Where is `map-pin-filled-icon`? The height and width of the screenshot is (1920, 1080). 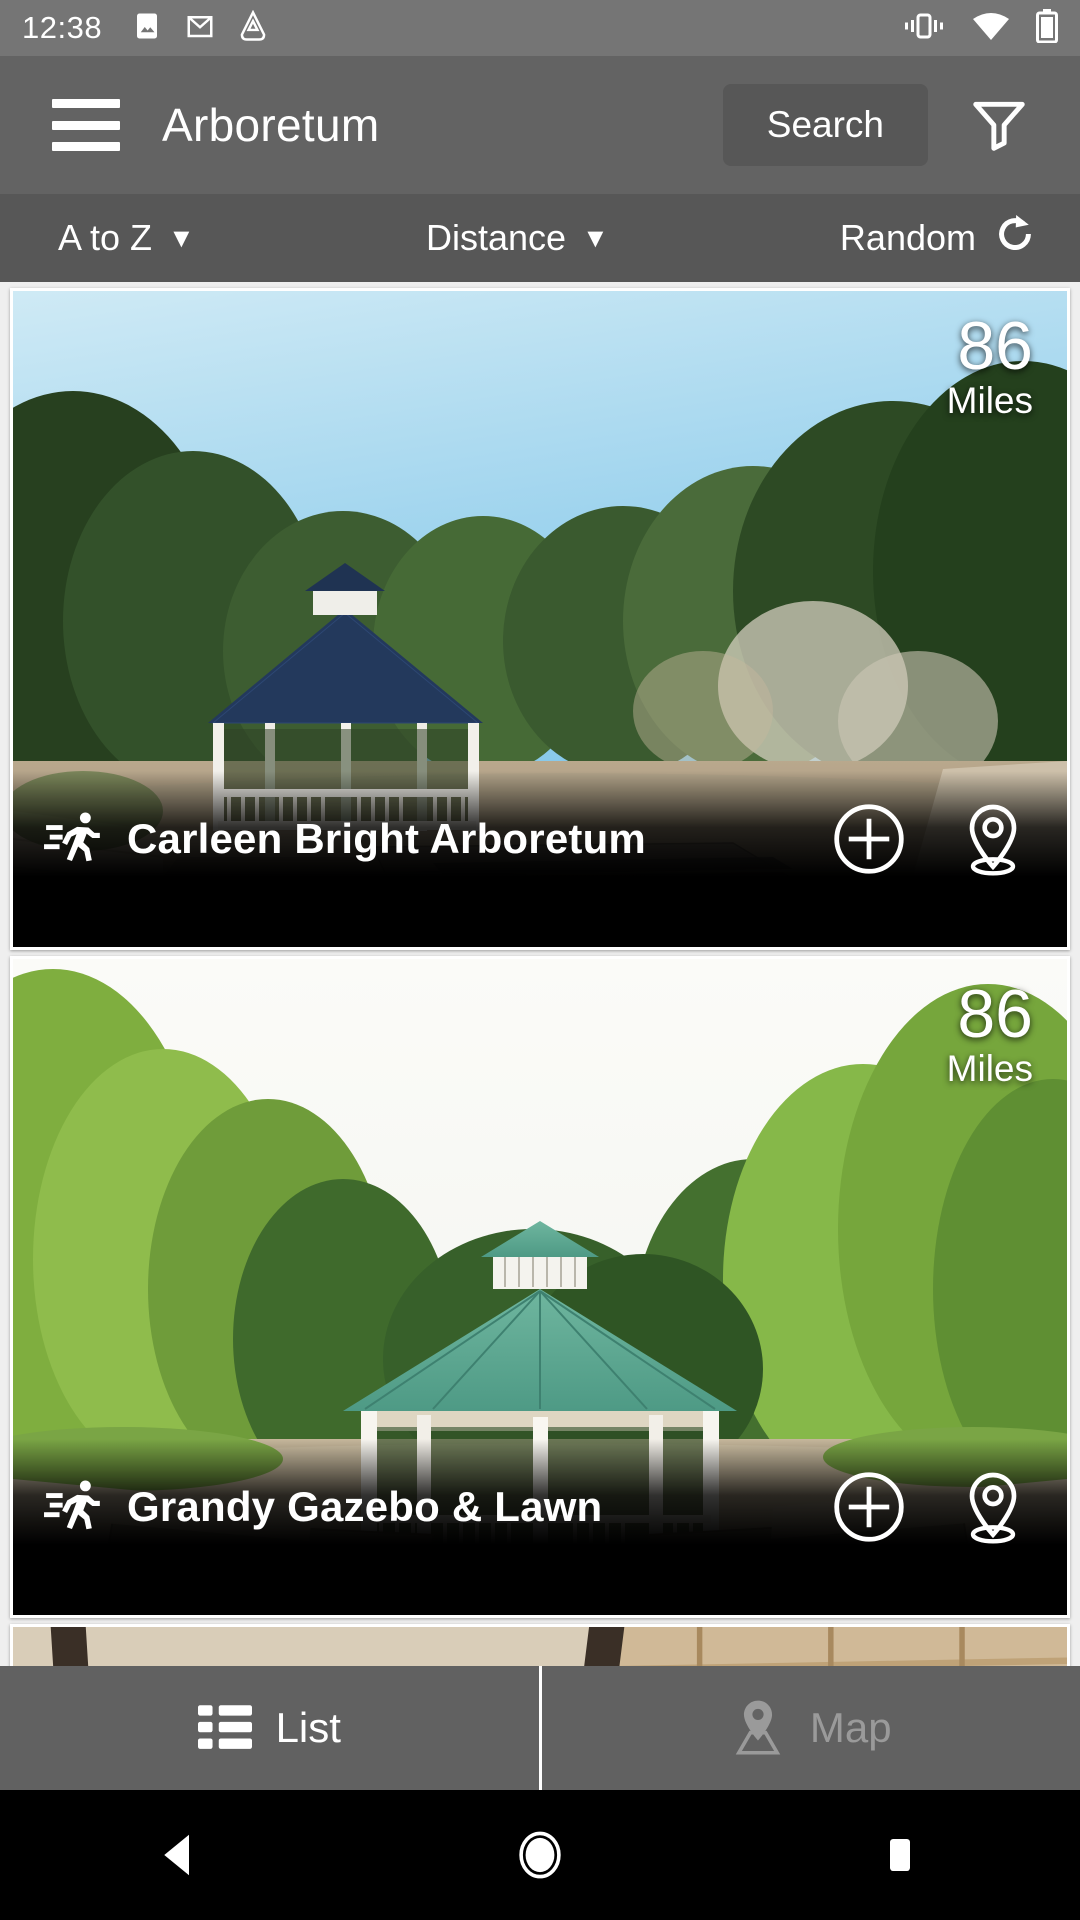
map-pin-filled-icon is located at coordinates (758, 1728).